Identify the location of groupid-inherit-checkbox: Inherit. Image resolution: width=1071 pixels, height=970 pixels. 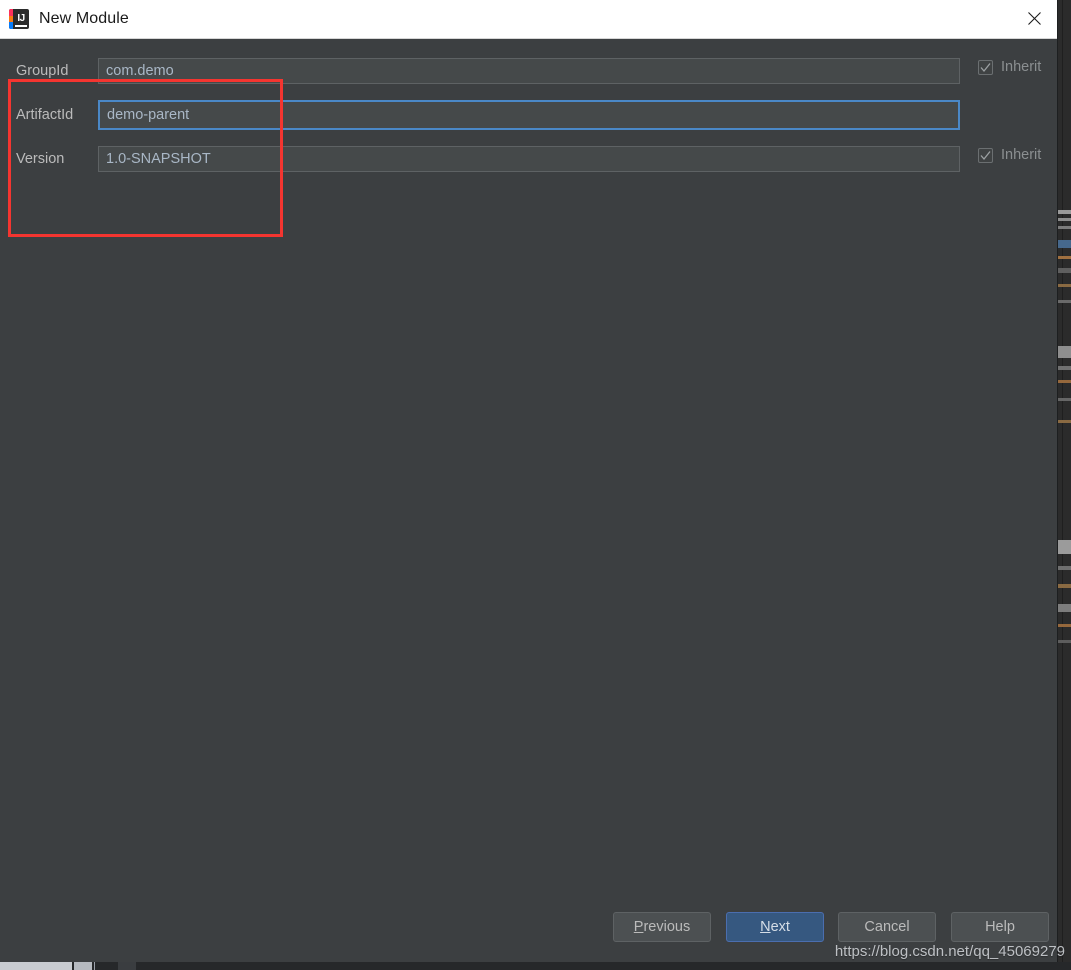
(1009, 67).